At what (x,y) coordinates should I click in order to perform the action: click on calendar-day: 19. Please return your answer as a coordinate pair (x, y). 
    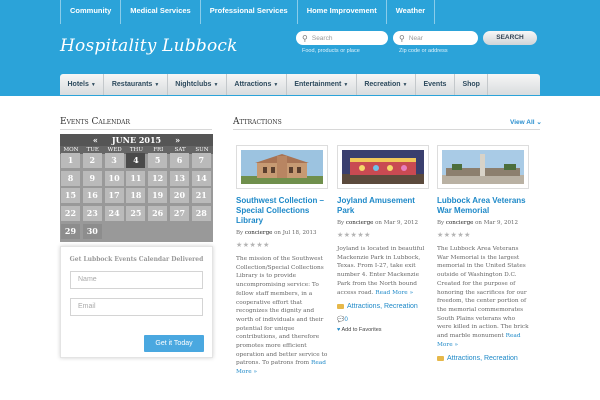
    Looking at the image, I should click on (158, 196).